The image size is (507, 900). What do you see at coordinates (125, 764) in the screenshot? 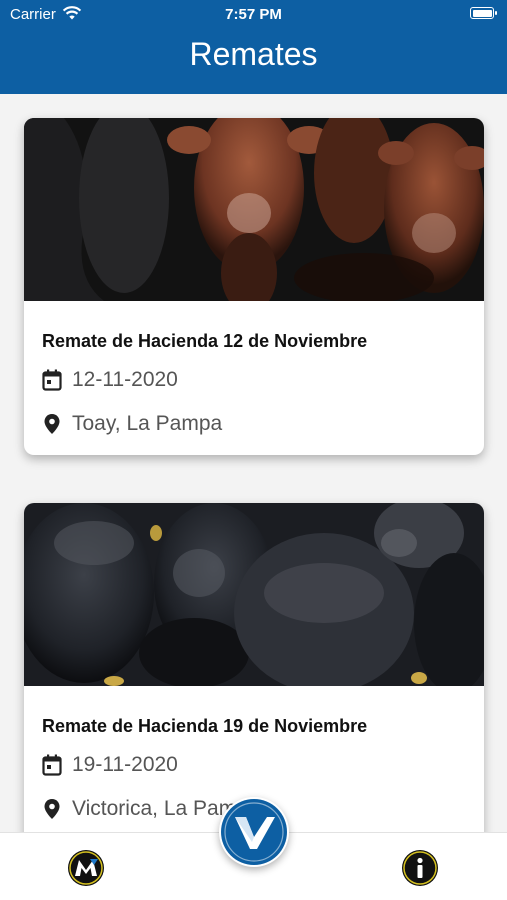
I see `auction-date: 19-11-2020` at bounding box center [125, 764].